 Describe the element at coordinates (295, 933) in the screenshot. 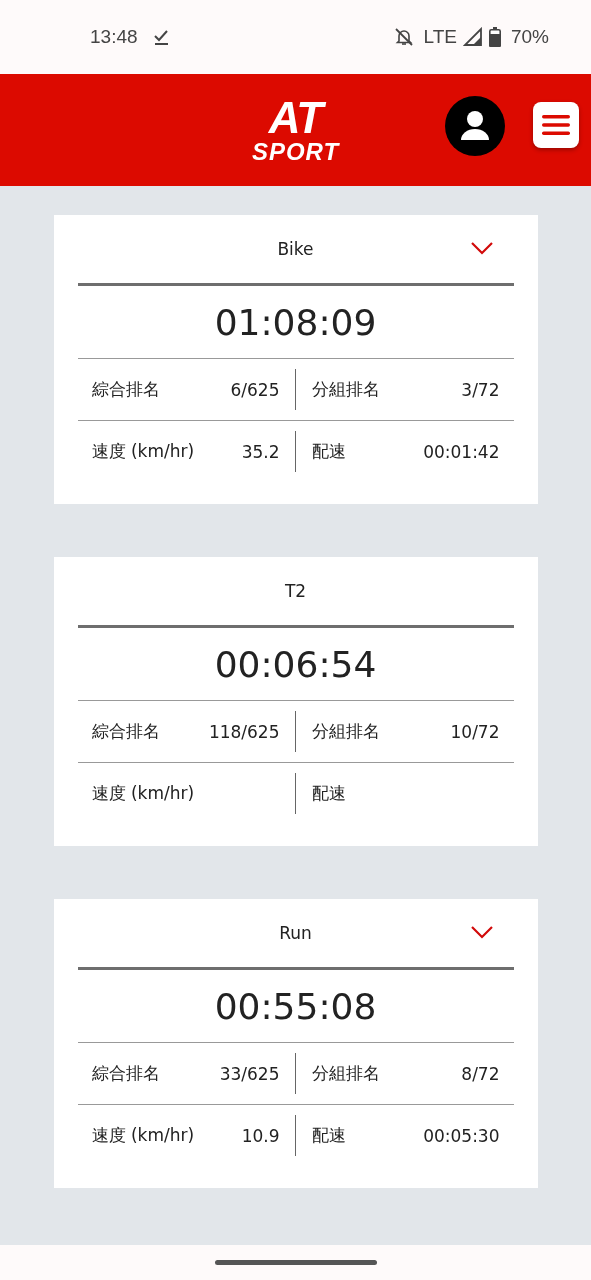

I see `split-title: Run` at that location.